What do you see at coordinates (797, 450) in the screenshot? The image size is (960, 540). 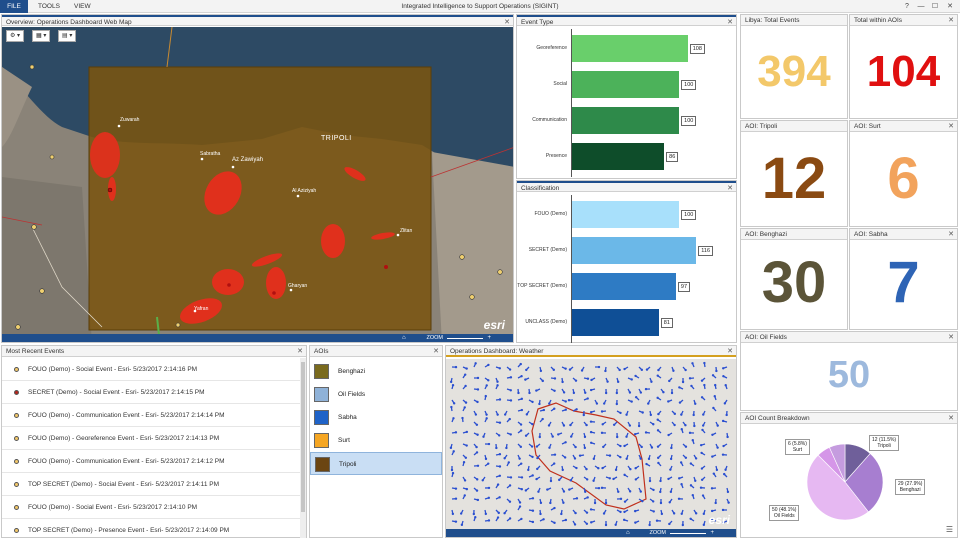 I see `pie-label-name: Surt` at bounding box center [797, 450].